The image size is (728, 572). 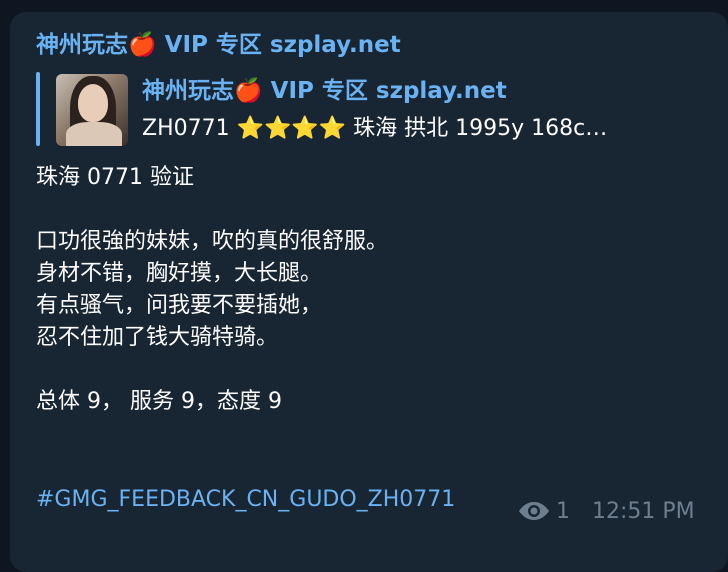 What do you see at coordinates (324, 91) in the screenshot?
I see `reply-title: 神州玩志🍎 VIP 专区 szplay.net` at bounding box center [324, 91].